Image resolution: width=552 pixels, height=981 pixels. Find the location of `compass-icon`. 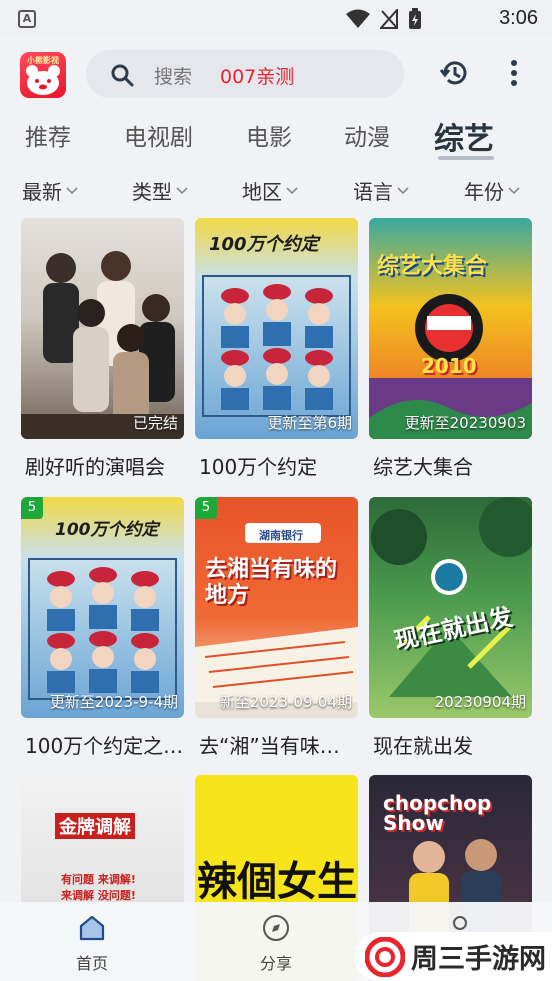

compass-icon is located at coordinates (276, 928).